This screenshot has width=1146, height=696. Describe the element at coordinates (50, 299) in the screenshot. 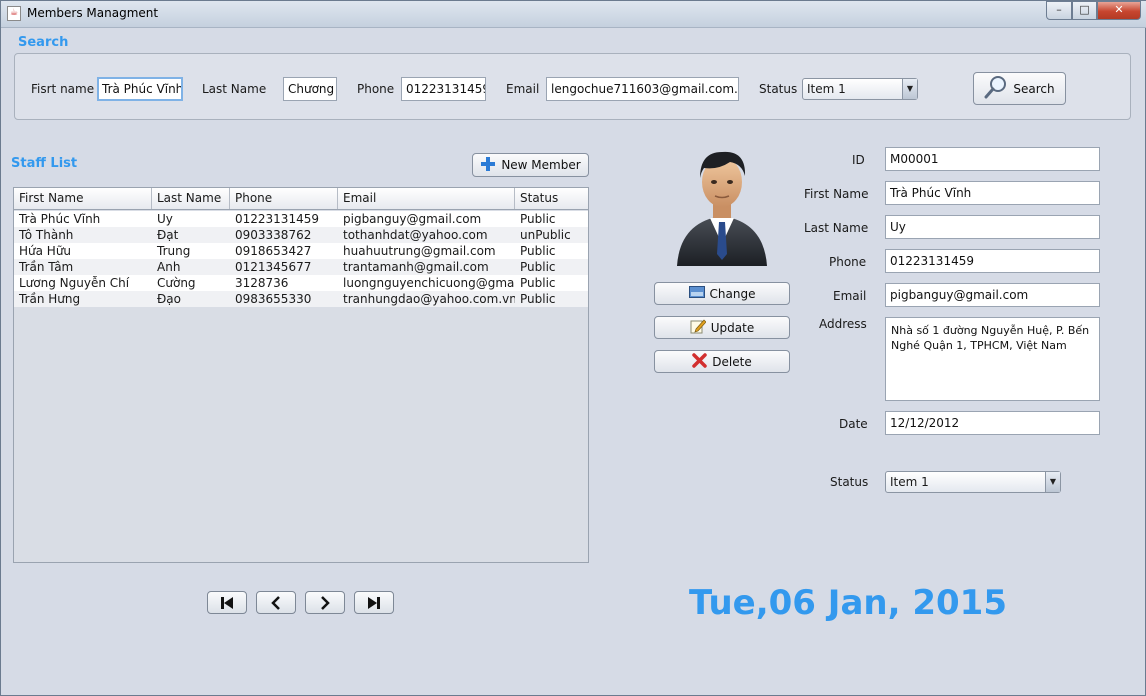

I see `cell-first-name: Trần Hưng` at that location.